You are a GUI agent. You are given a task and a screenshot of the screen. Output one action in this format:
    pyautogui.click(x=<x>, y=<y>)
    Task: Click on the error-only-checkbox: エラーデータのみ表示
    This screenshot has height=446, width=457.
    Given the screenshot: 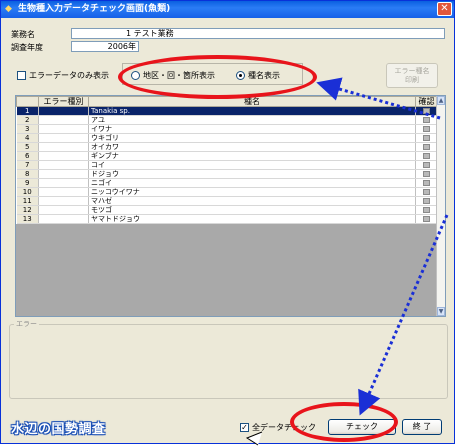 What is the action you would take?
    pyautogui.click(x=63, y=75)
    